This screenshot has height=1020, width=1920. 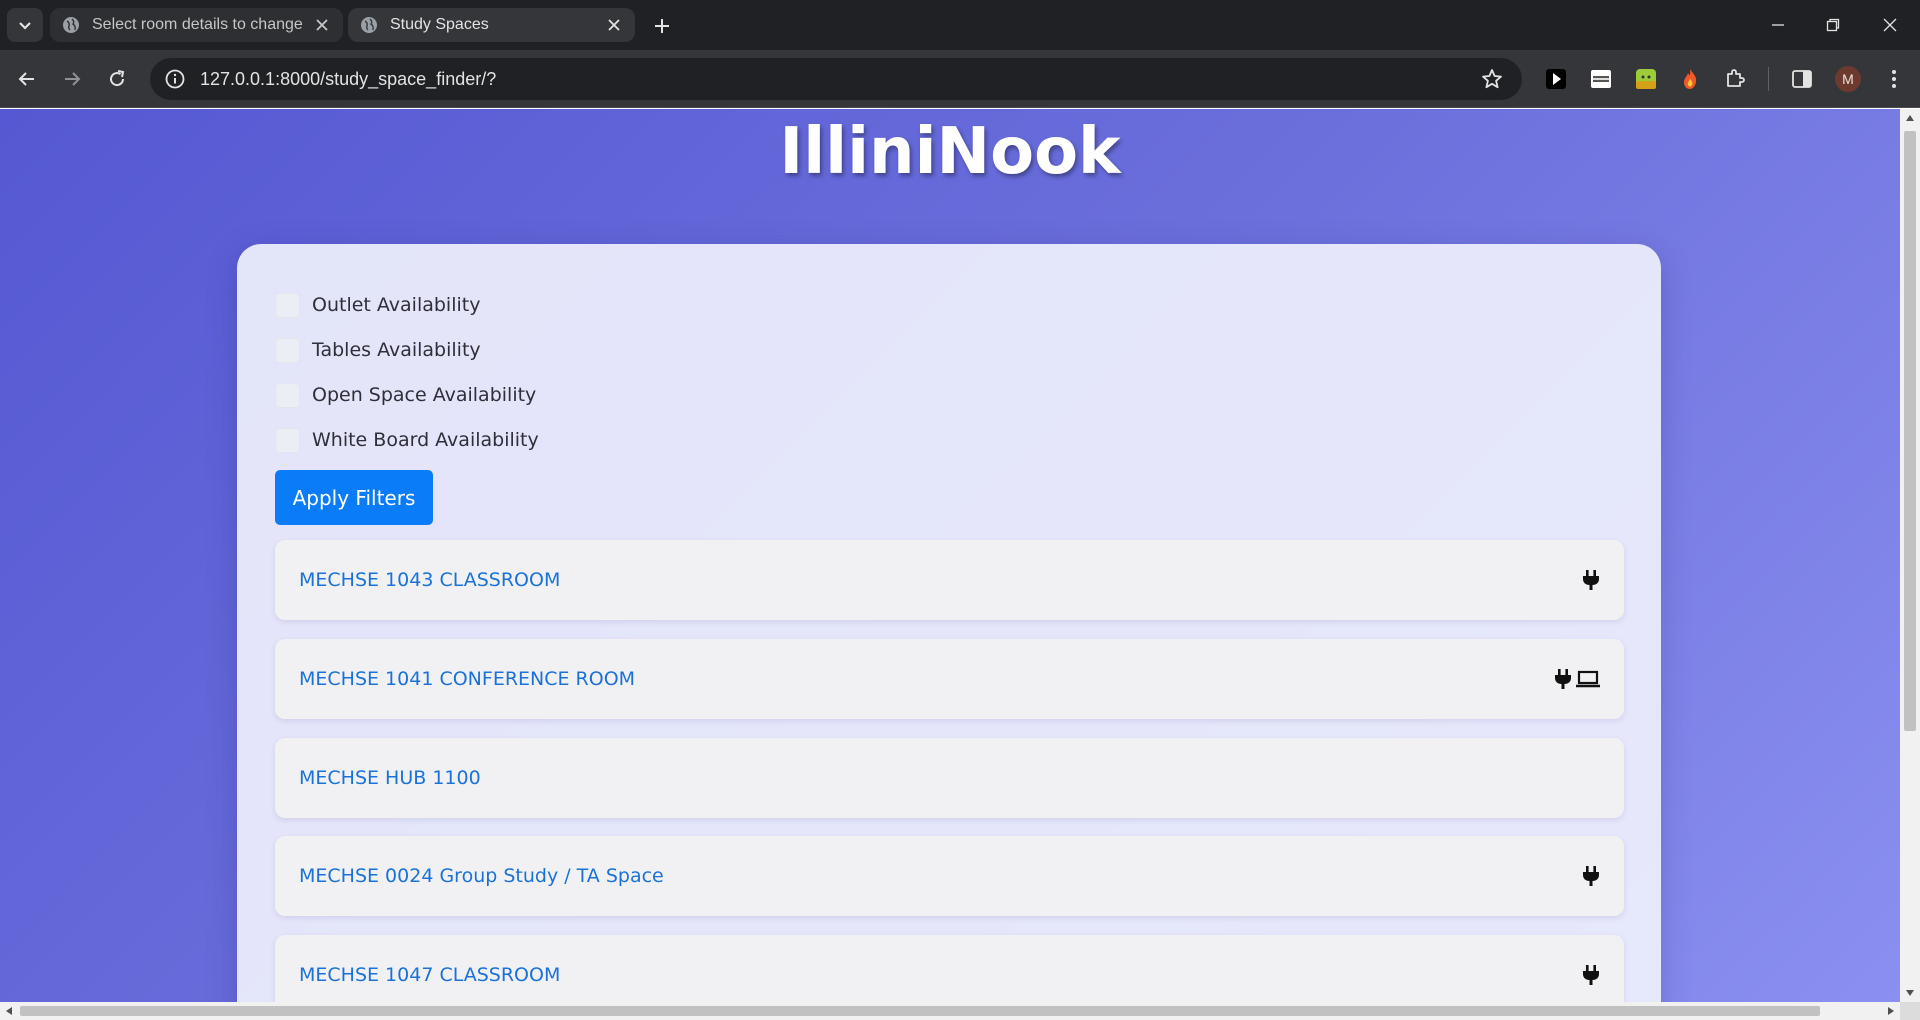 I want to click on room-item: MECHSE 1047 CLASSROOM, so click(x=949, y=968).